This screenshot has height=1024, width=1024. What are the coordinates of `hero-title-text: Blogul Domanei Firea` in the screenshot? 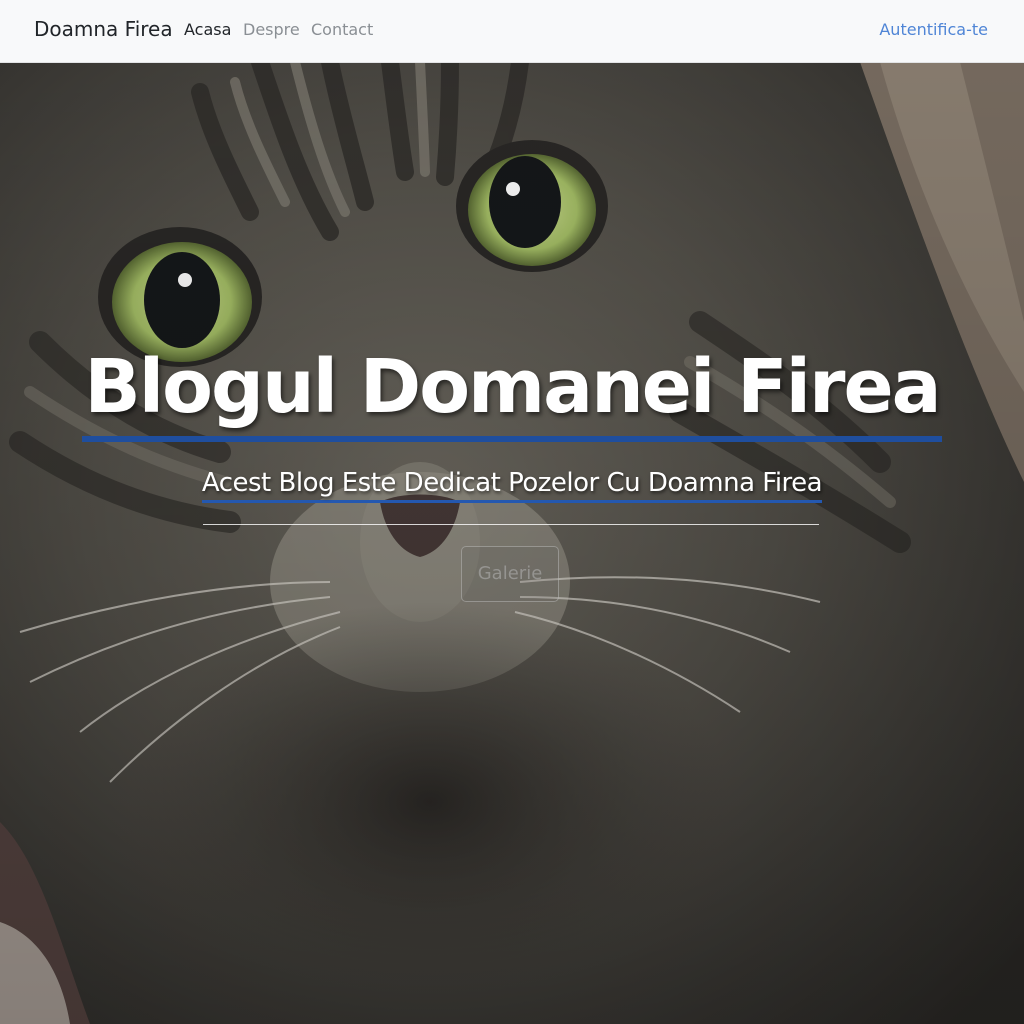 It's located at (512, 390).